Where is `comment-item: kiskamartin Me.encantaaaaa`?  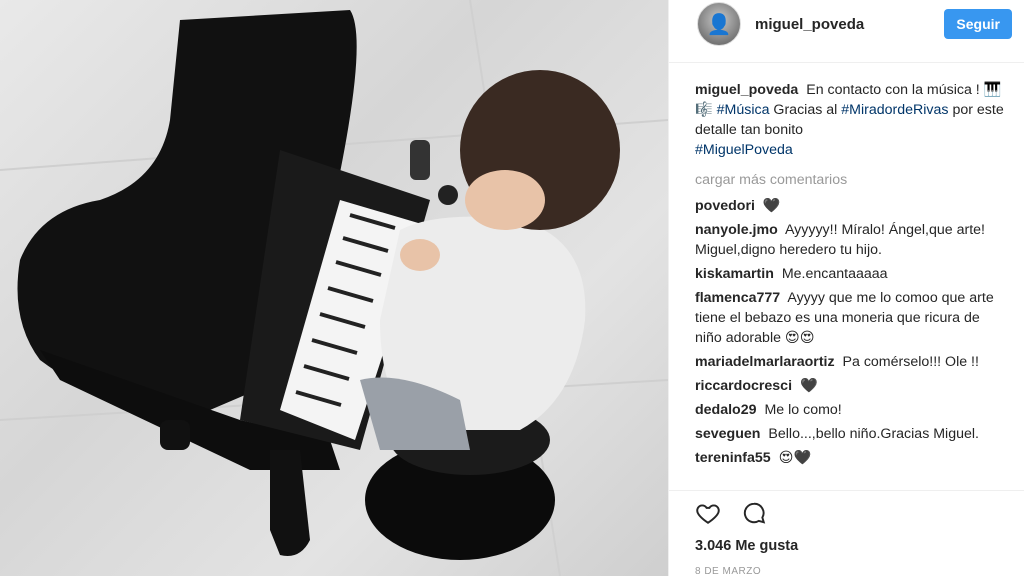 comment-item: kiskamartin Me.encantaaaaa is located at coordinates (851, 274).